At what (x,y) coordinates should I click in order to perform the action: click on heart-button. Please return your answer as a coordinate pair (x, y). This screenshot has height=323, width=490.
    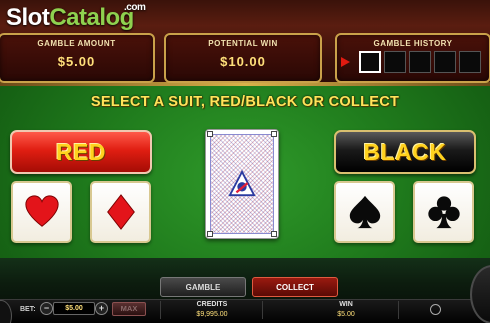
    Looking at the image, I should click on (41, 212).